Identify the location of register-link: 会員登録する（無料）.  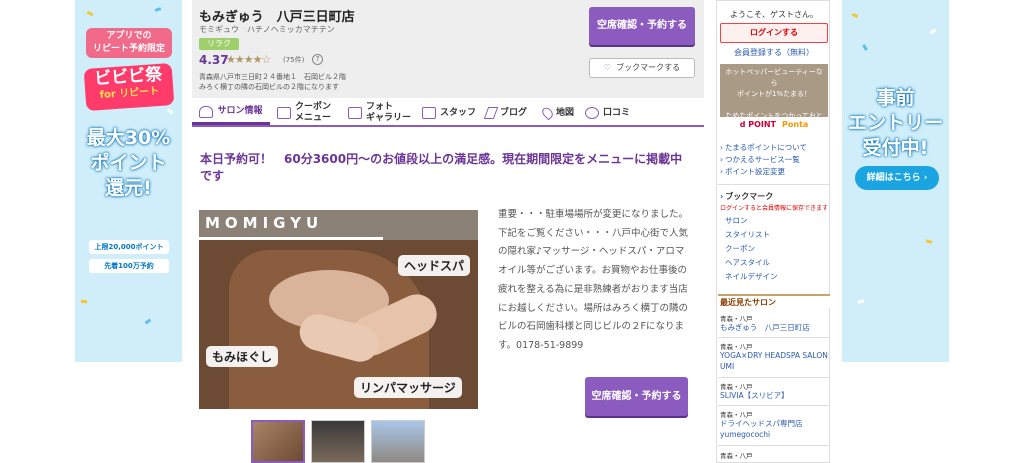
(774, 52).